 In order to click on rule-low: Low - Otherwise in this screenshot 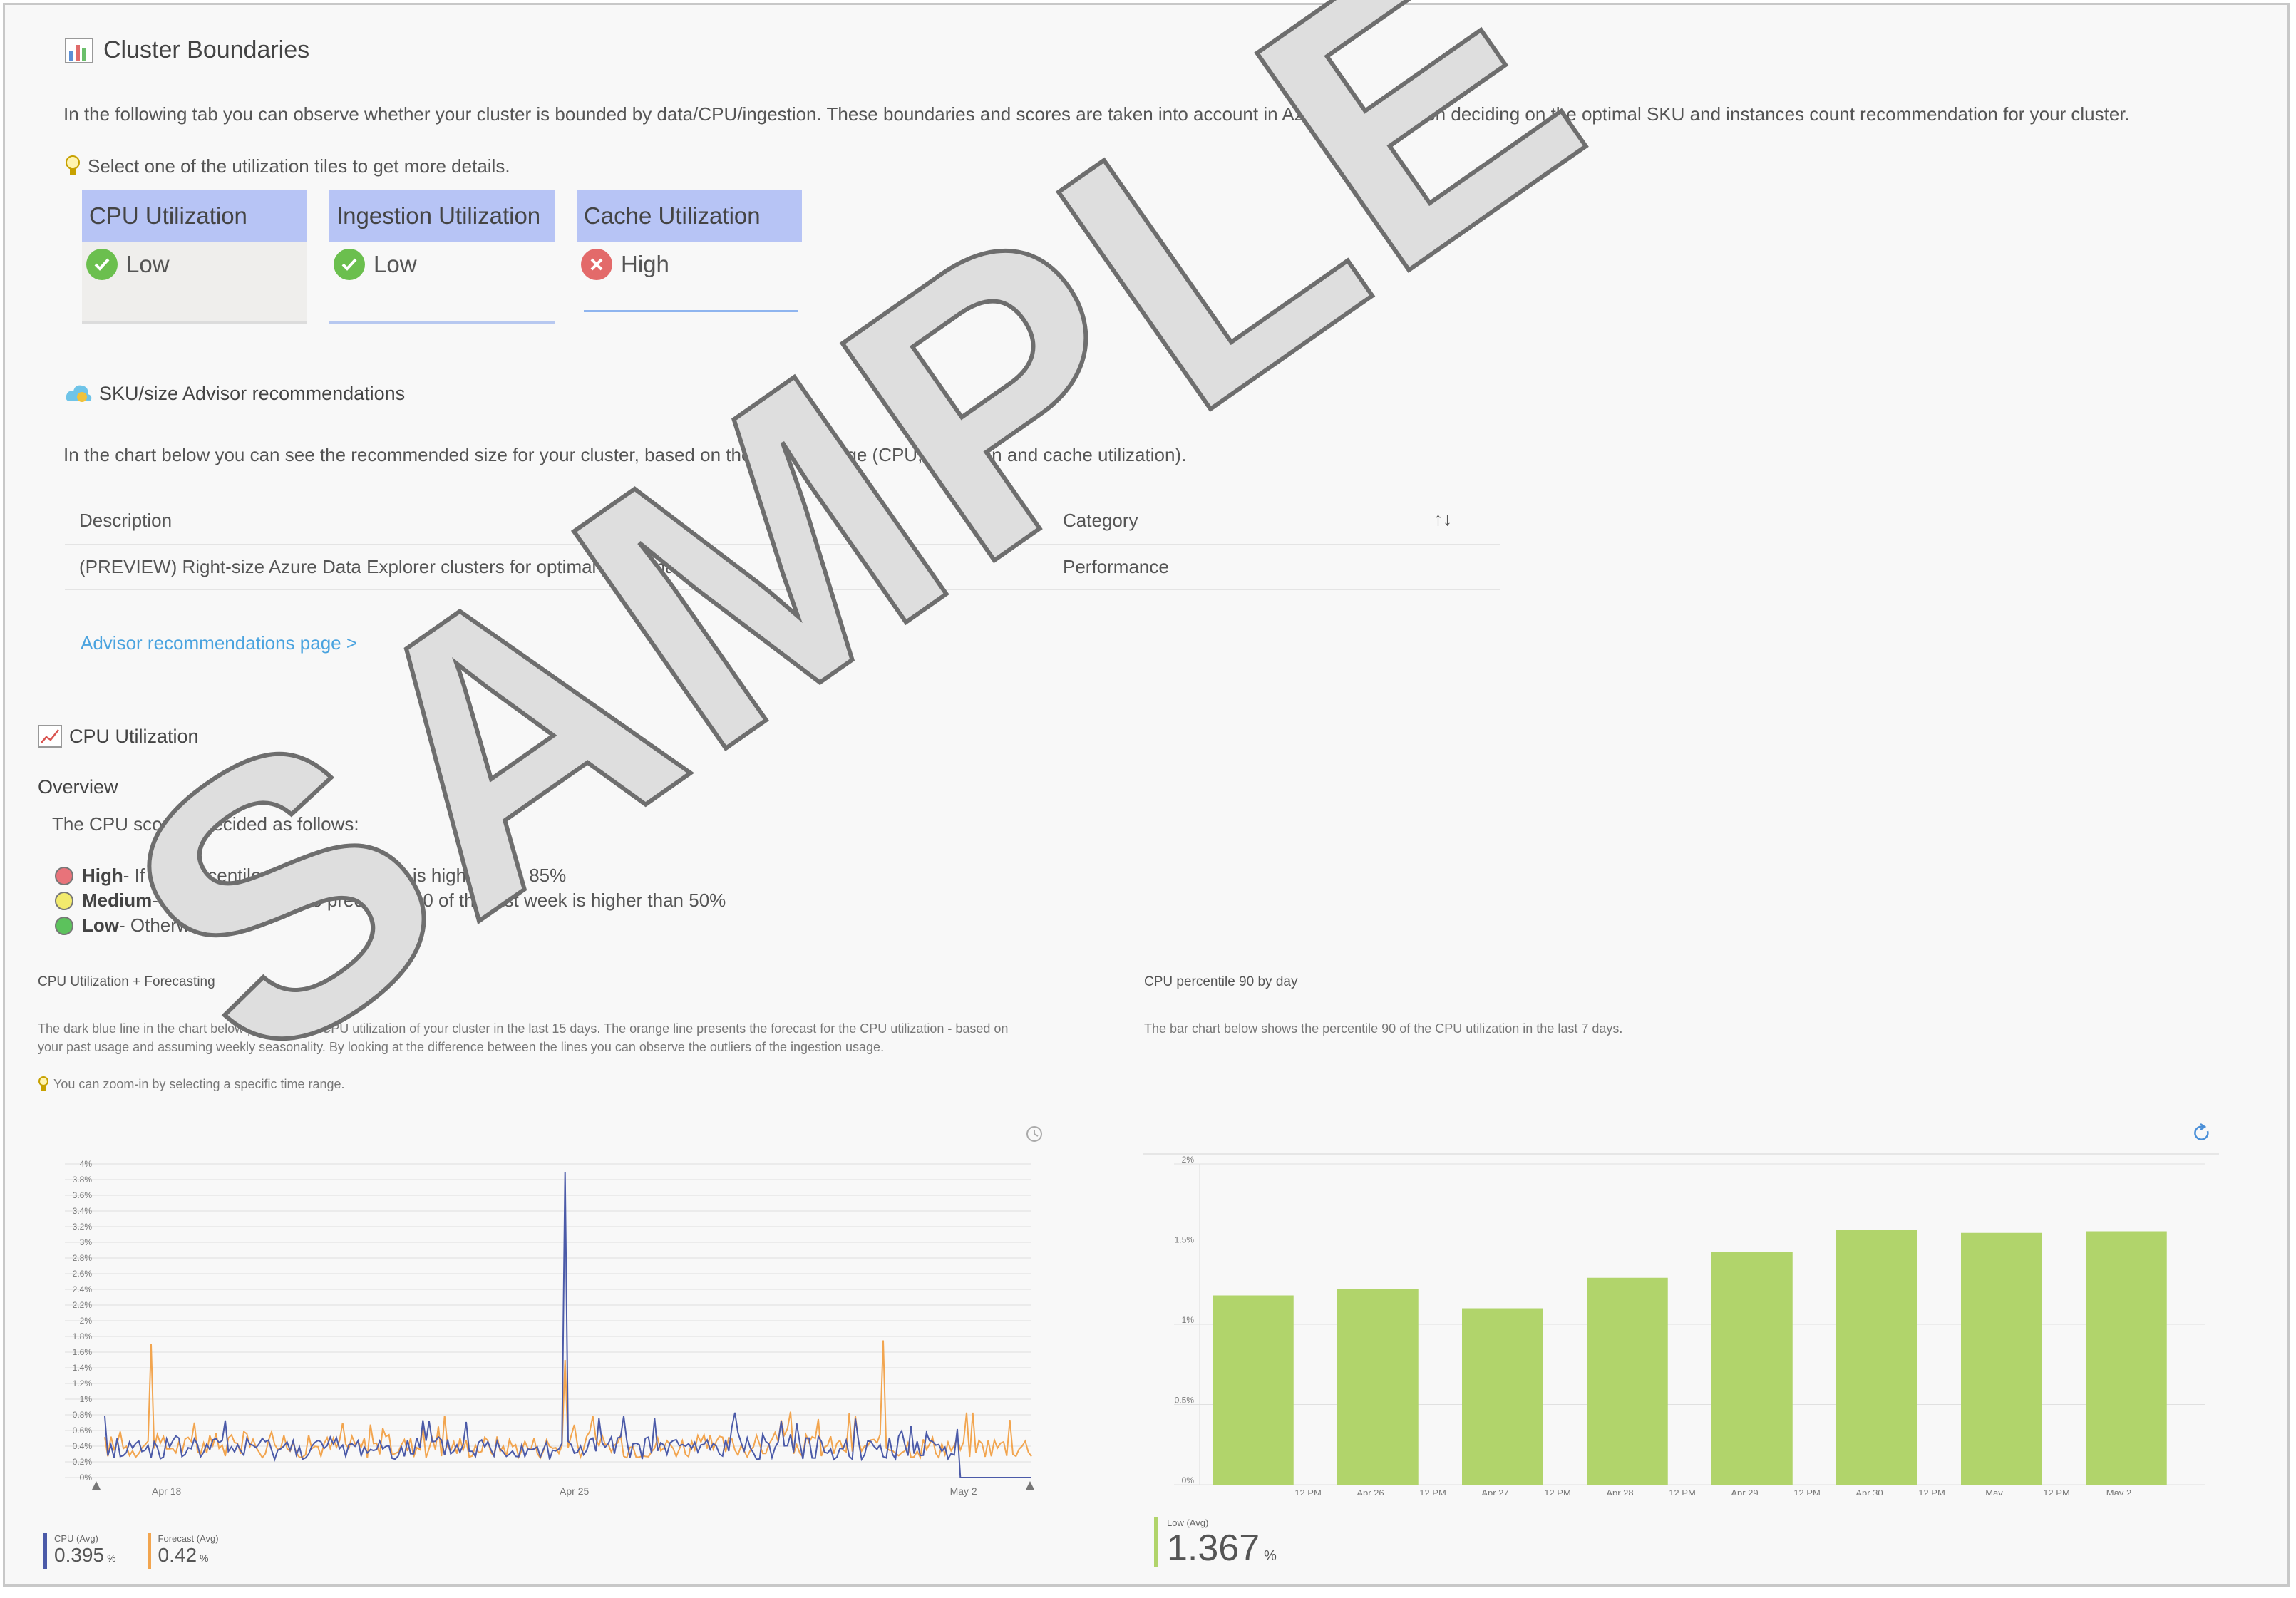, I will do `click(390, 925)`.